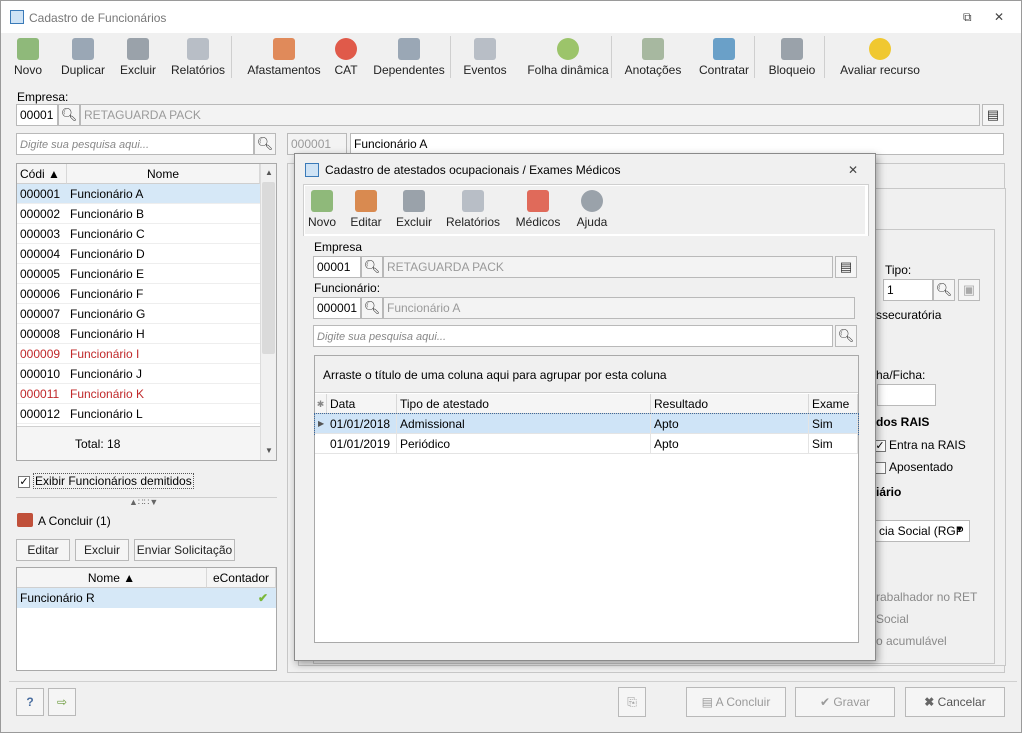 This screenshot has height=733, width=1022. I want to click on column-header-resultado: Resultado, so click(730, 404).